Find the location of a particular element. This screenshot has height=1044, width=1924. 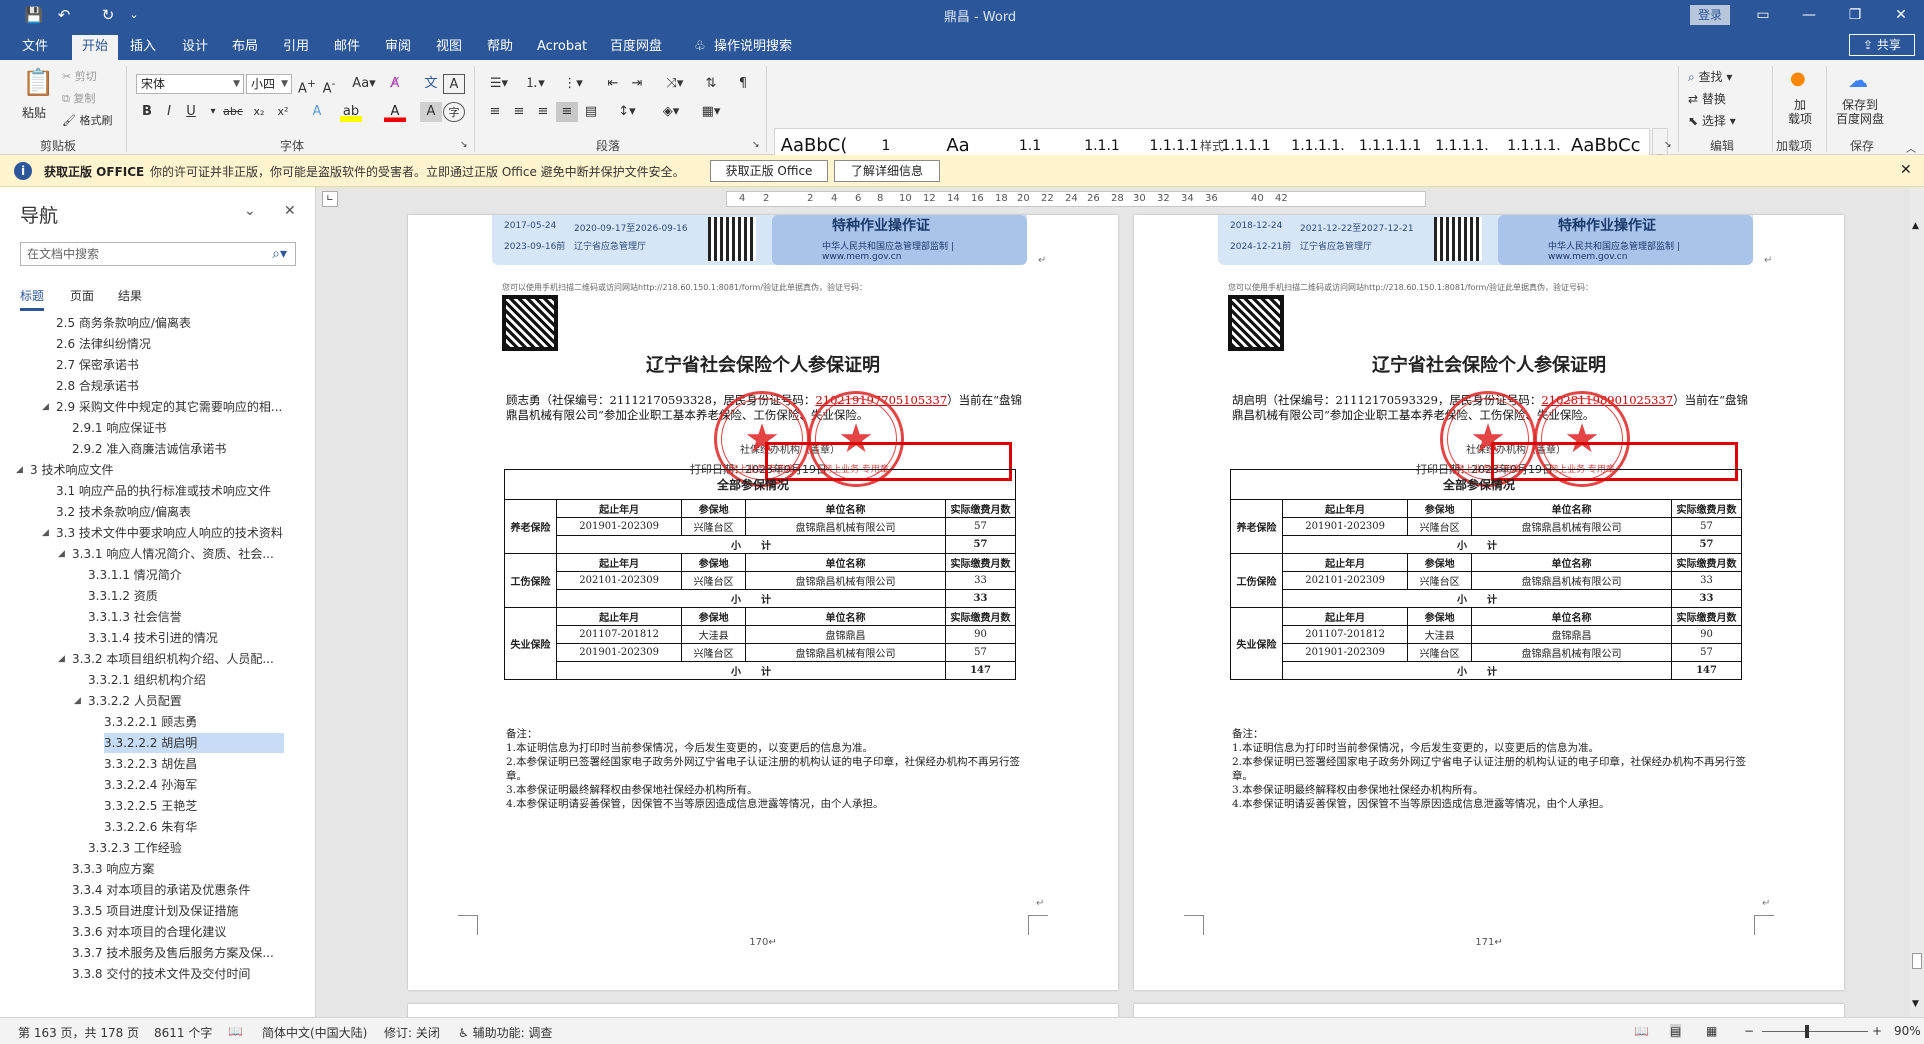

highlight-icon: ab is located at coordinates (351, 112).